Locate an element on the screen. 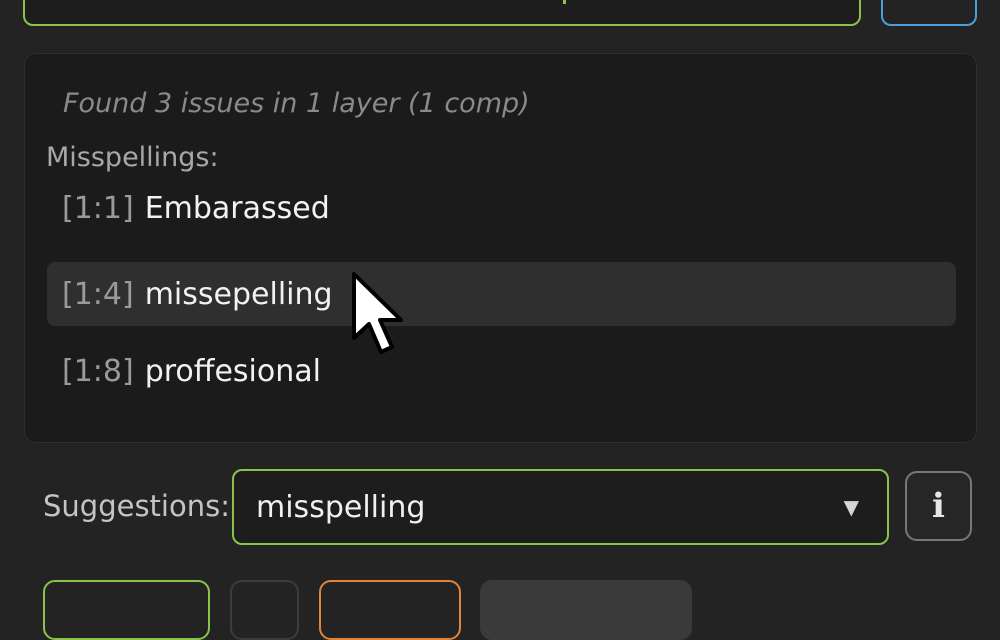  issue-location: [1:8] is located at coordinates (98, 371).